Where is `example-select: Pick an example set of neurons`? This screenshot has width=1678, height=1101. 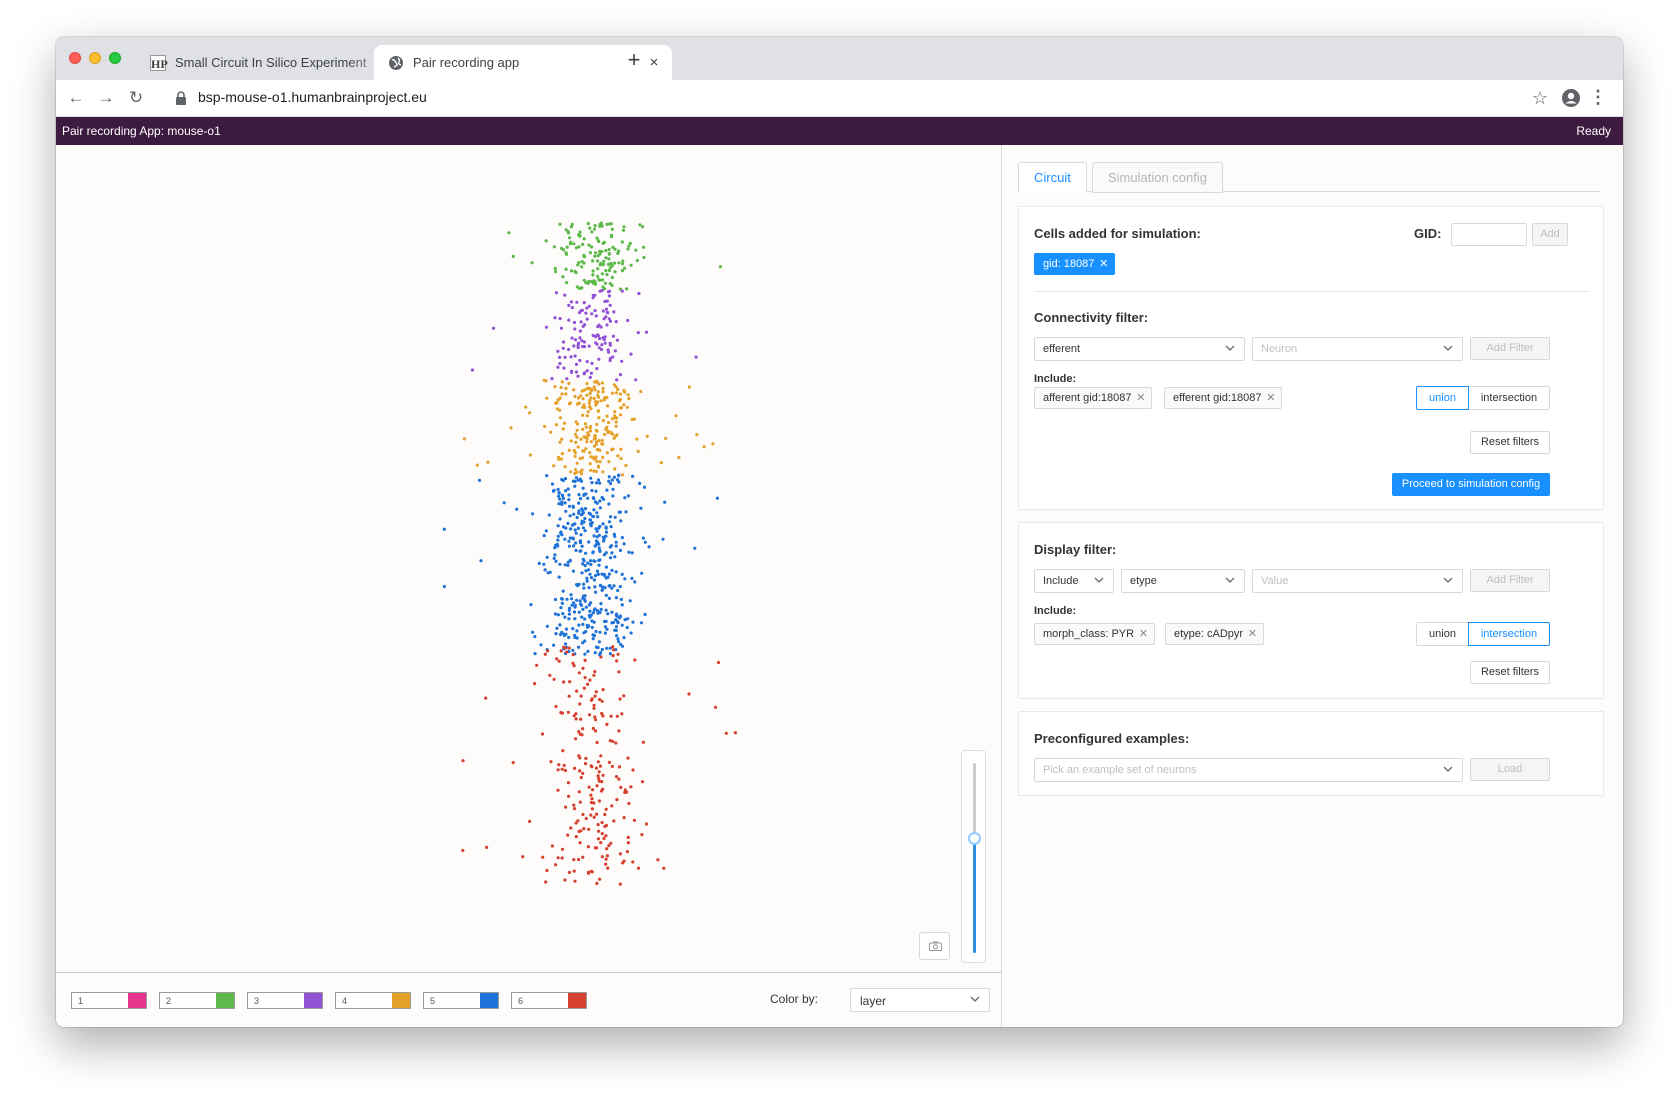 example-select: Pick an example set of neurons is located at coordinates (1248, 770).